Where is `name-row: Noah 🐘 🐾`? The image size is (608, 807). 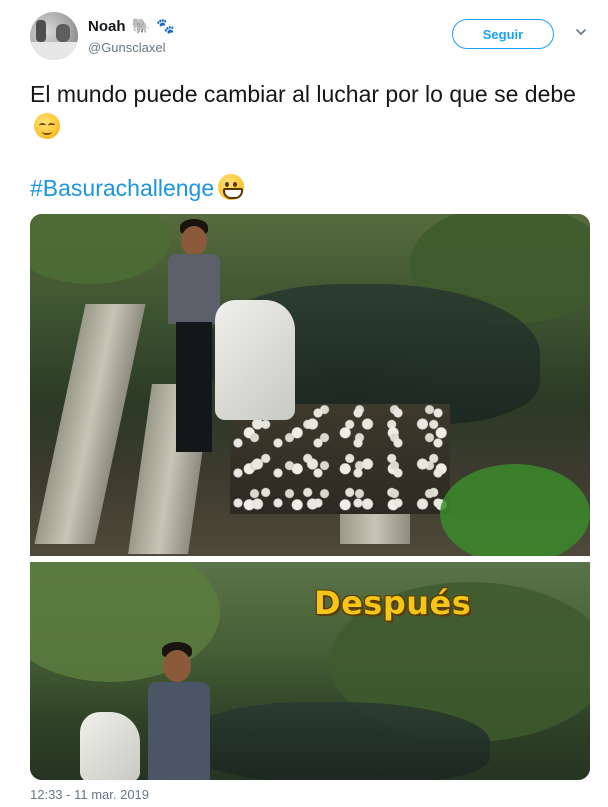
name-row: Noah 🐘 🐾 is located at coordinates (131, 26).